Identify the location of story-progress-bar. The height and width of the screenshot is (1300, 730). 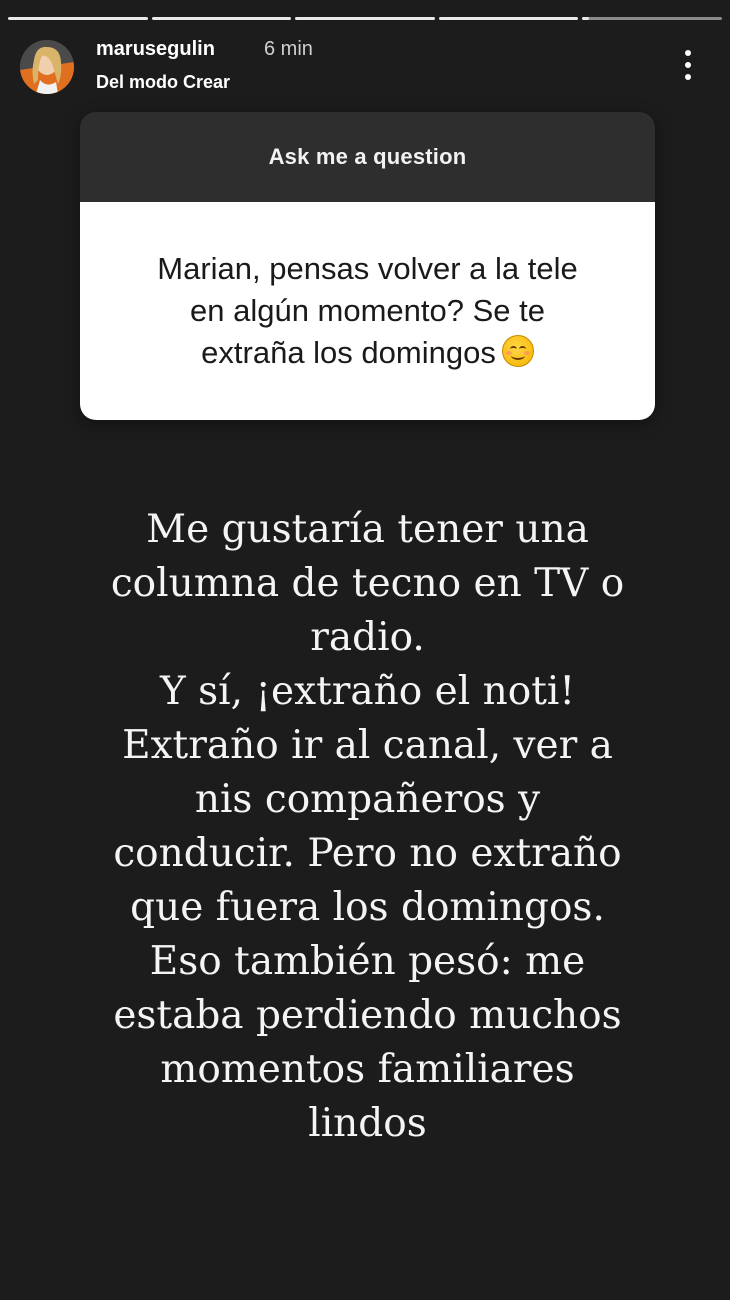
(365, 18).